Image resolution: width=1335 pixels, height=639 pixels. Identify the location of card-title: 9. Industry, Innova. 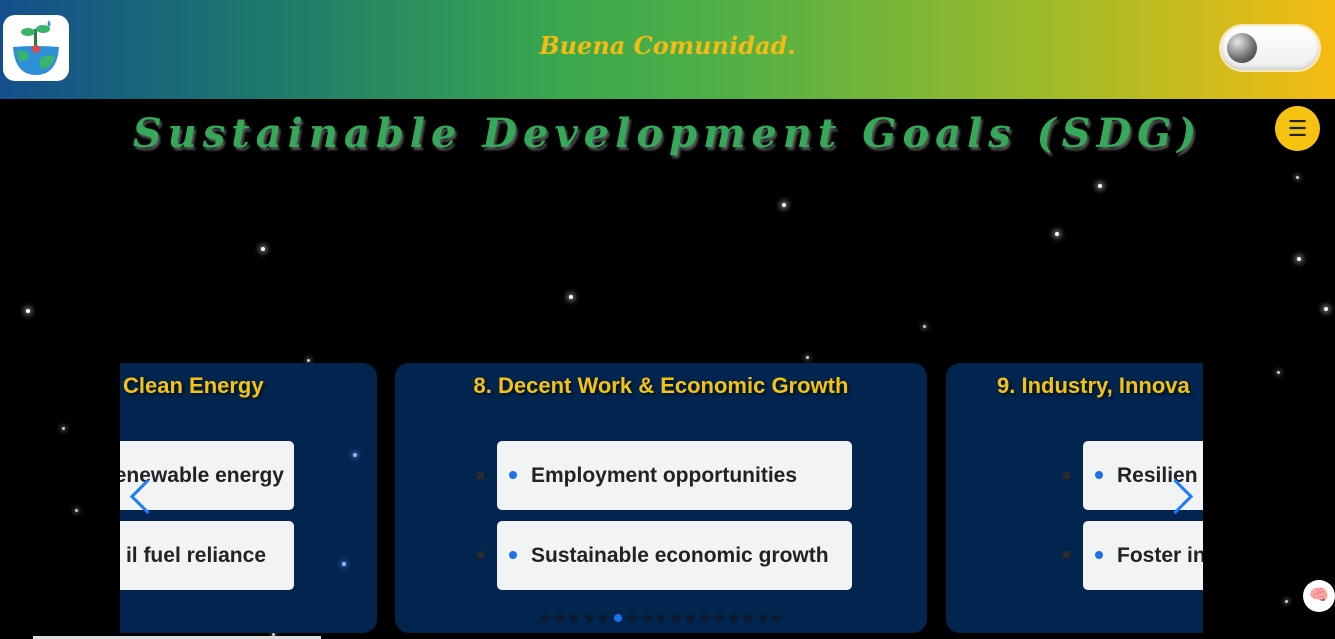
(1093, 385).